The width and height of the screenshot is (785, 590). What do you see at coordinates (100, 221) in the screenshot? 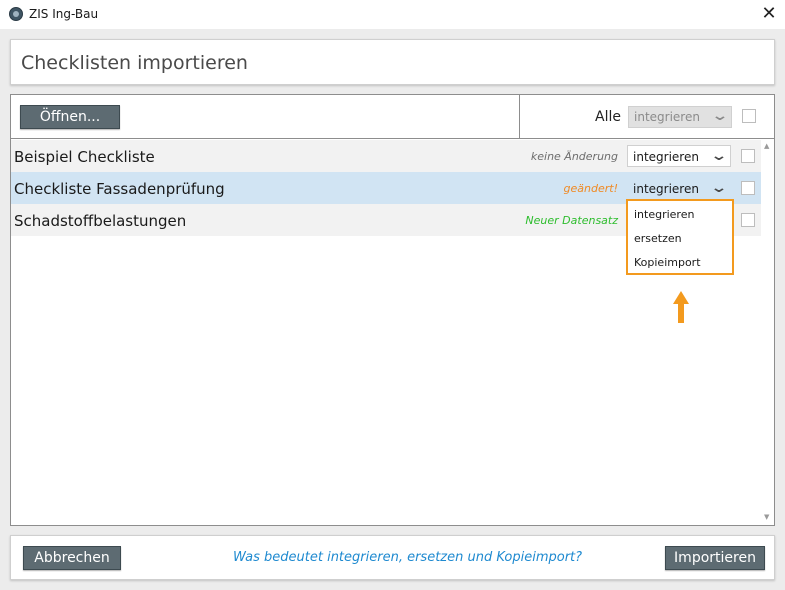
I see `checklist-name: Schadstoffbelastungen` at bounding box center [100, 221].